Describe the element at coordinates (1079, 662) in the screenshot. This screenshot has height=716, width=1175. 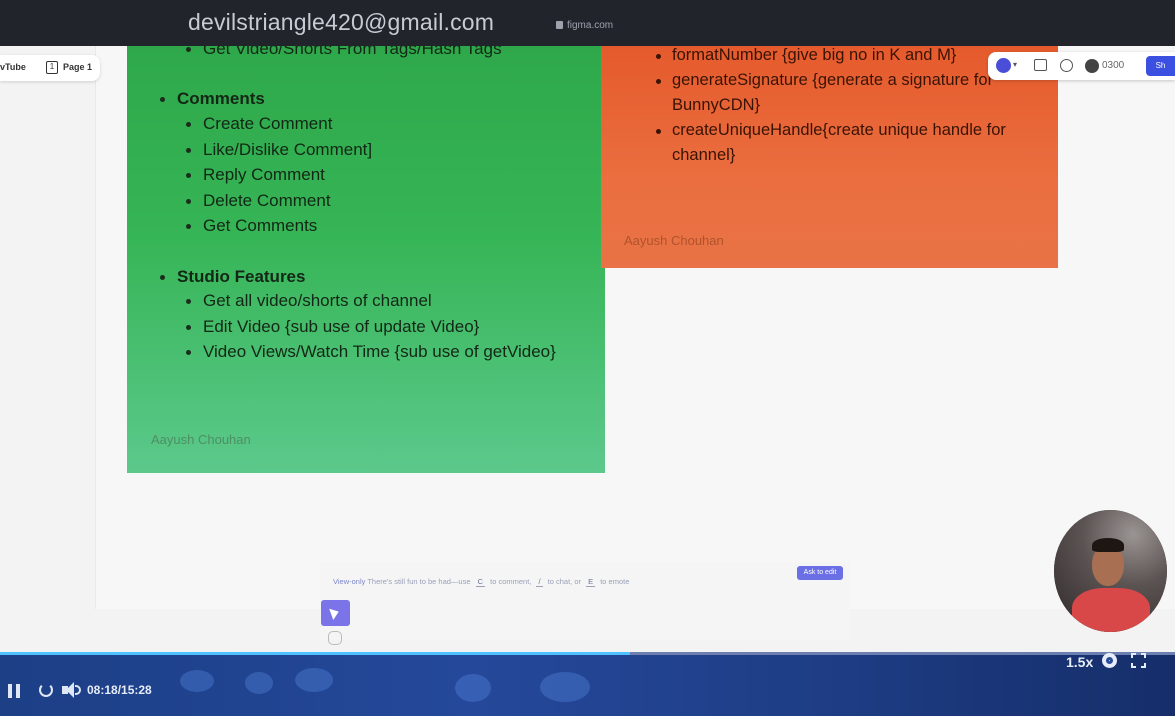
I see `playback-speed-button: 1.5x` at that location.